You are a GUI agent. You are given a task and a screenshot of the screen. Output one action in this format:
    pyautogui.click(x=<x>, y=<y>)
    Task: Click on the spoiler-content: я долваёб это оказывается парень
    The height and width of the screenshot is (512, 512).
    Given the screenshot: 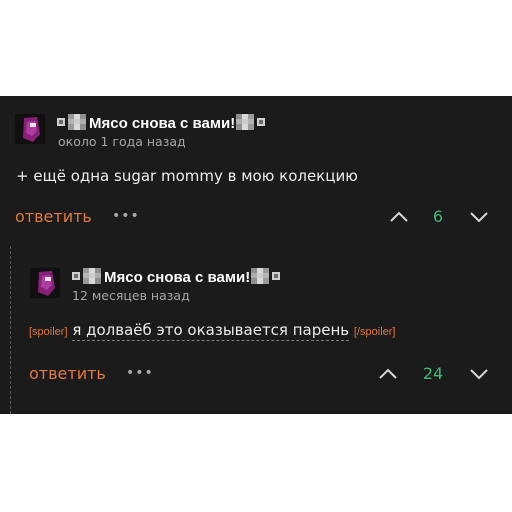 What is the action you would take?
    pyautogui.click(x=211, y=331)
    